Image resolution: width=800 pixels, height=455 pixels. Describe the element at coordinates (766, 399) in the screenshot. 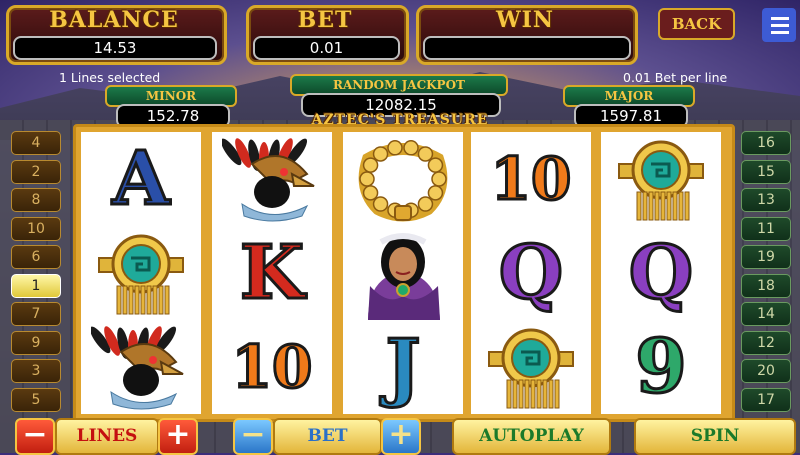

I see `line-button-17: 17` at that location.